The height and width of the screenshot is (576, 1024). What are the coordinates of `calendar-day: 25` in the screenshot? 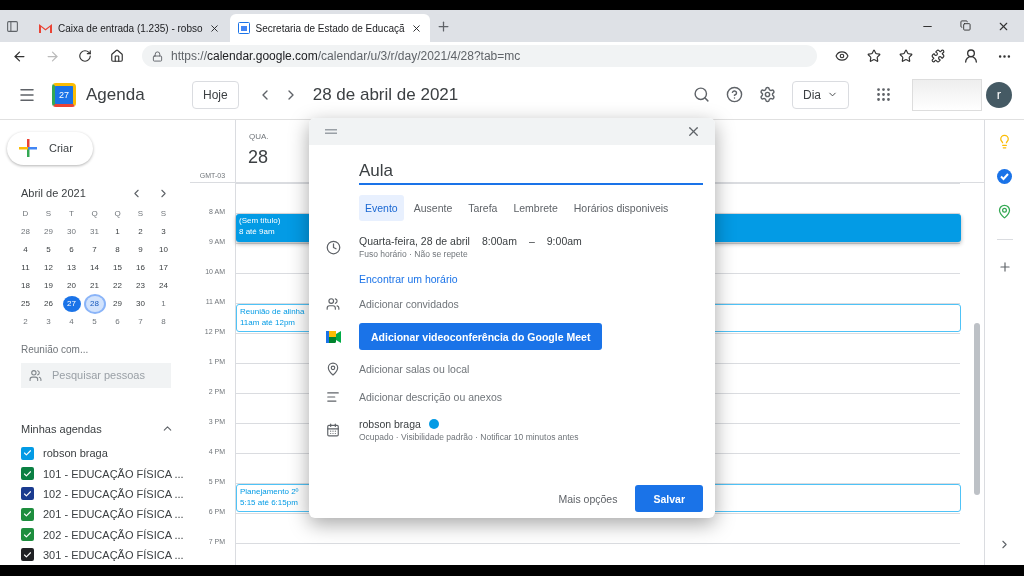 It's located at (25, 303).